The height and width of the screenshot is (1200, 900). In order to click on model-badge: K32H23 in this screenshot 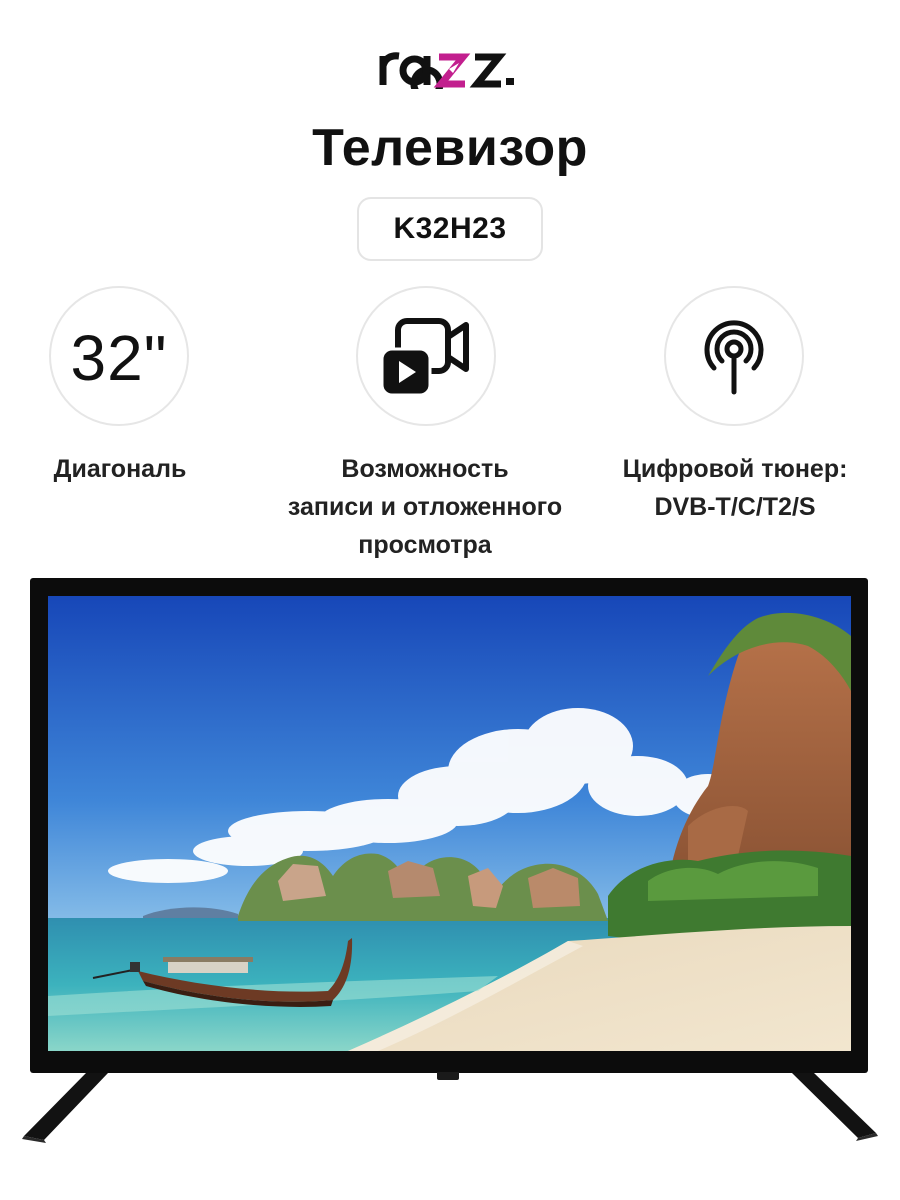, I will do `click(450, 229)`.